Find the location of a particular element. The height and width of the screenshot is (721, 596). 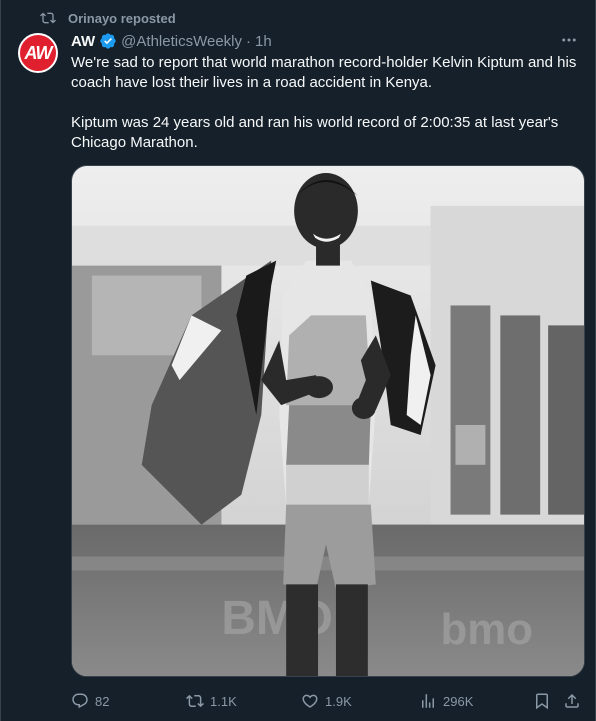

more-icon is located at coordinates (569, 40).